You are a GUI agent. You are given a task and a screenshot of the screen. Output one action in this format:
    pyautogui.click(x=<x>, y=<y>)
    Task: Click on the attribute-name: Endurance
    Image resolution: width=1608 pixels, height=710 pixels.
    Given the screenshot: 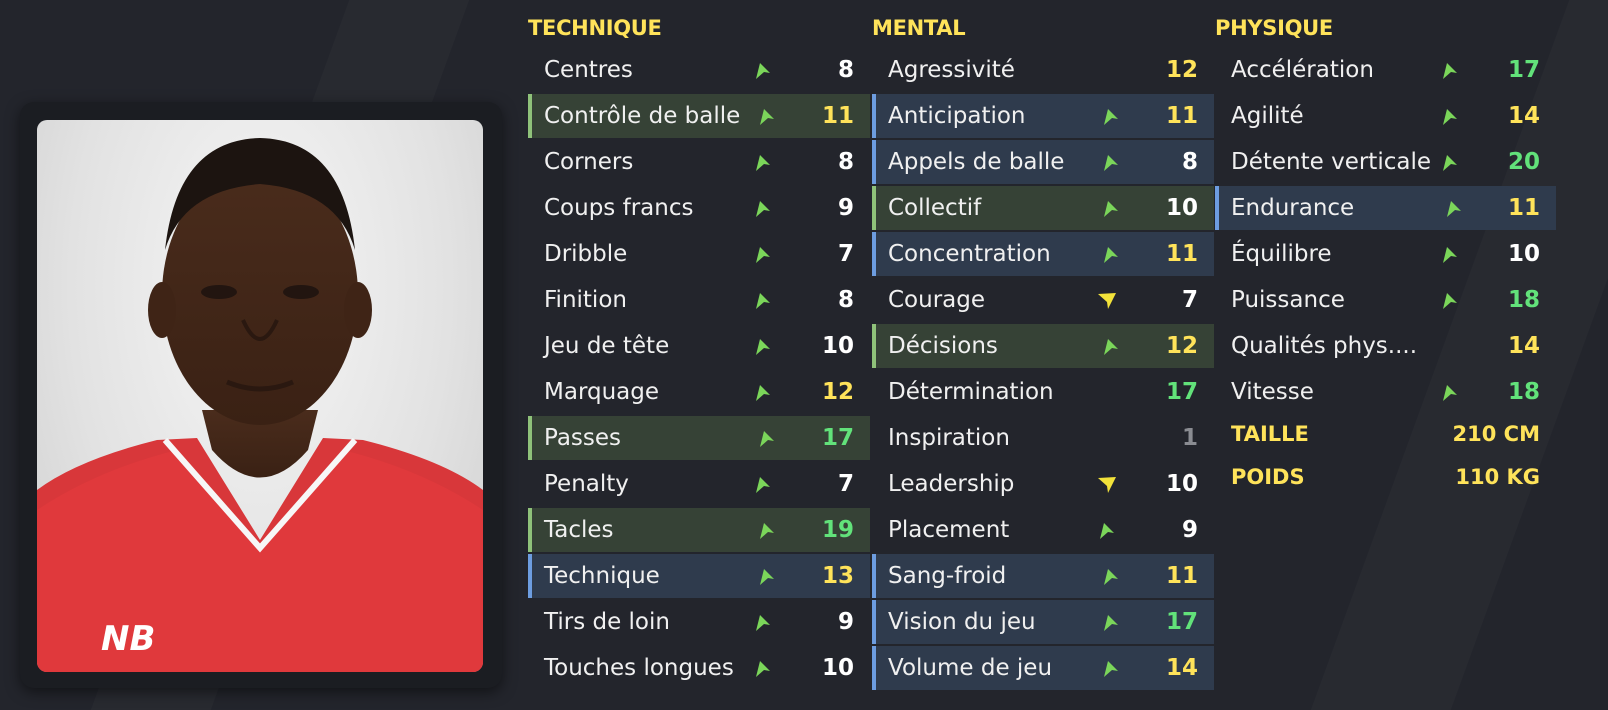 What is the action you would take?
    pyautogui.click(x=1293, y=208)
    